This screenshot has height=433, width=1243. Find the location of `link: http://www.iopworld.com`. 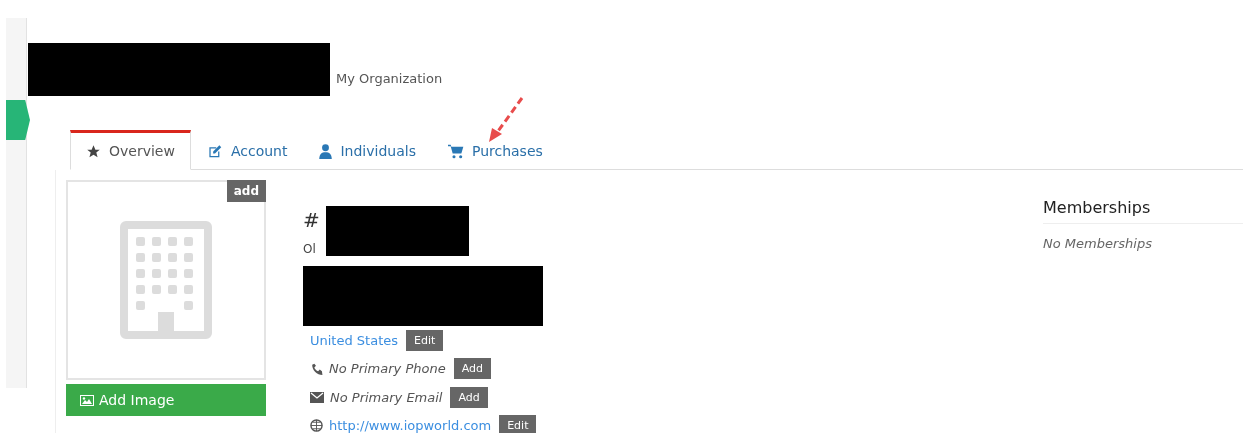

link: http://www.iopworld.com is located at coordinates (410, 425).